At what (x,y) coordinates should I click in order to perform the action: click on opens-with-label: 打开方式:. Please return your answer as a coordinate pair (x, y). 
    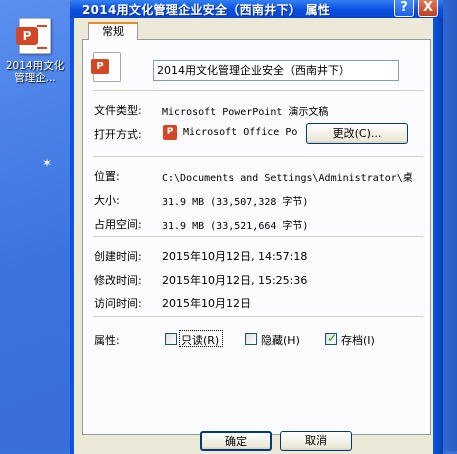
    Looking at the image, I should click on (118, 134).